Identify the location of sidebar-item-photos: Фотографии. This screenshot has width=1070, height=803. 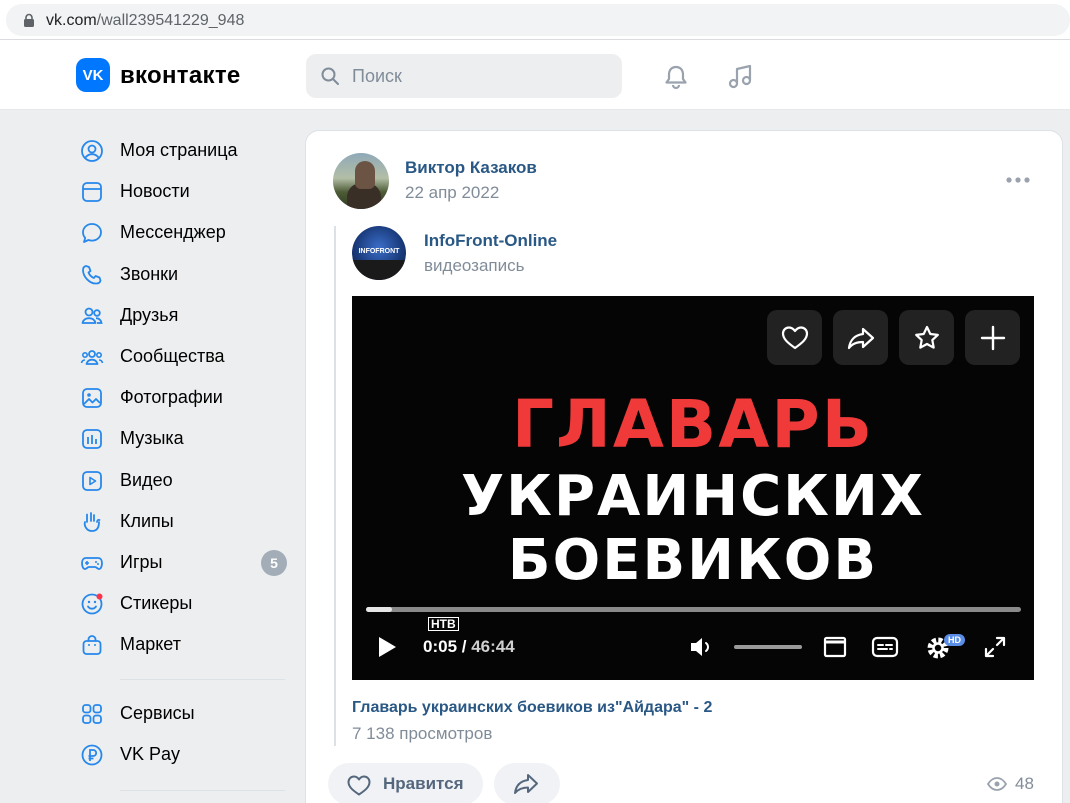
(185, 397).